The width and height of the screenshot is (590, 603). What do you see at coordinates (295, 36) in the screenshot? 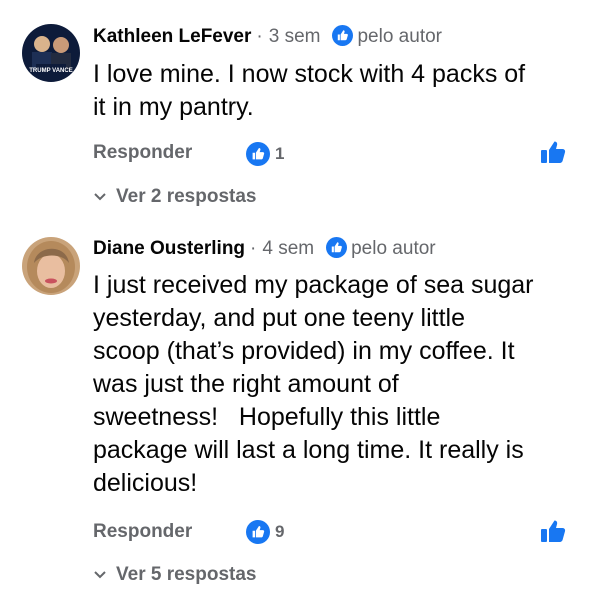
I see `timestamp: 3 sem` at bounding box center [295, 36].